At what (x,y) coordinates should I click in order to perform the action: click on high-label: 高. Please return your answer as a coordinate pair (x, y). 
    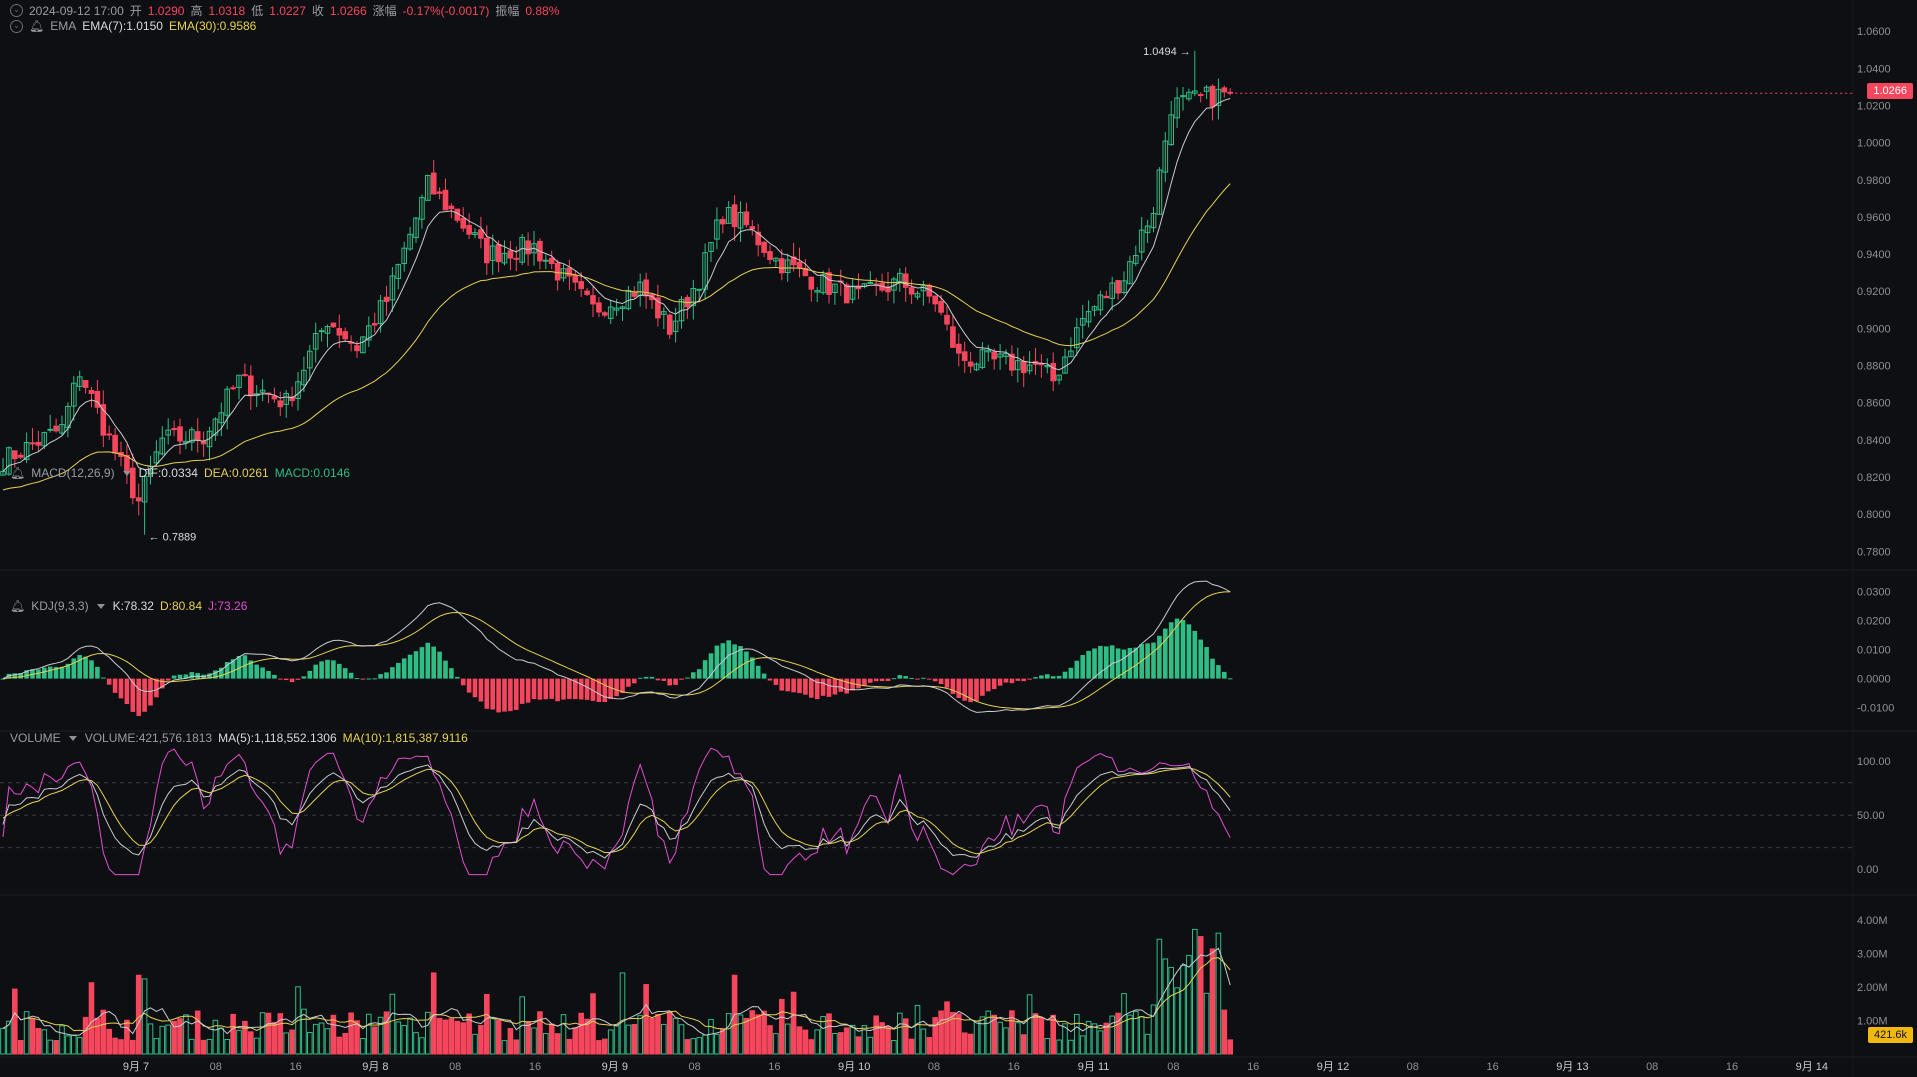
    Looking at the image, I should click on (196, 11).